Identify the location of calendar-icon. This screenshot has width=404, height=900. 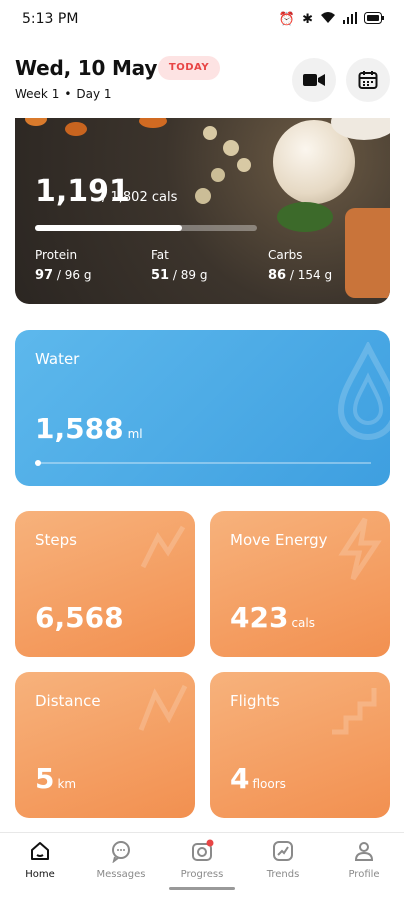
(368, 80).